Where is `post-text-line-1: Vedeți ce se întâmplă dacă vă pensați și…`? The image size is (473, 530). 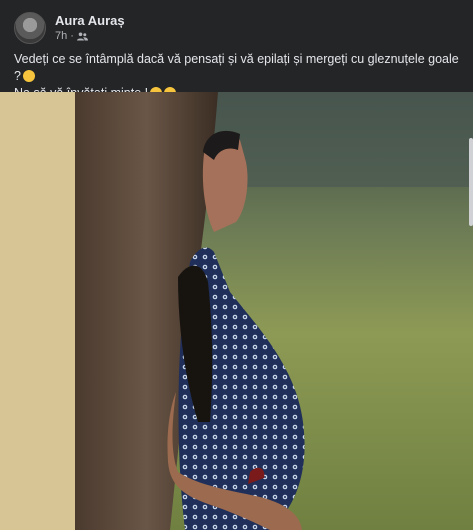
post-text-line-1: Vedeți ce se întâmplă dacă vă pensați și… is located at coordinates (236, 67).